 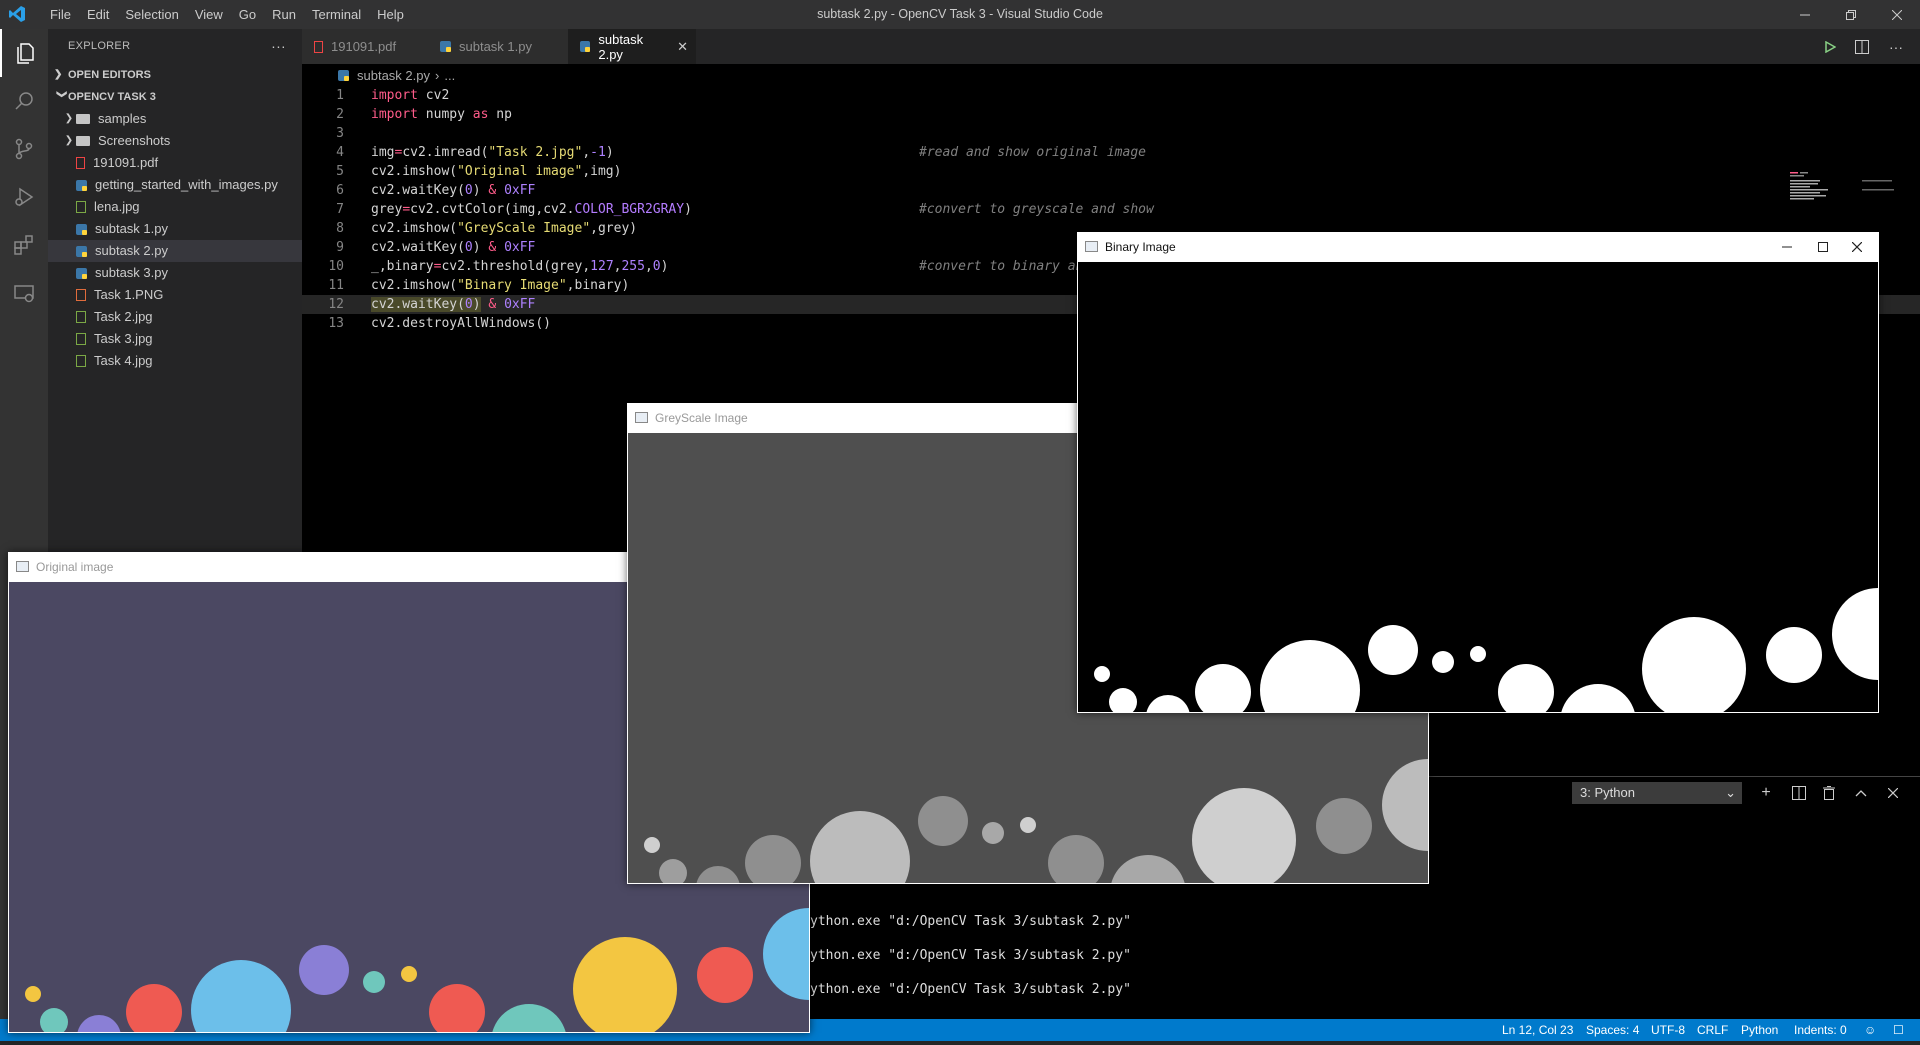 I want to click on split-terminal-icon, so click(x=1799, y=793).